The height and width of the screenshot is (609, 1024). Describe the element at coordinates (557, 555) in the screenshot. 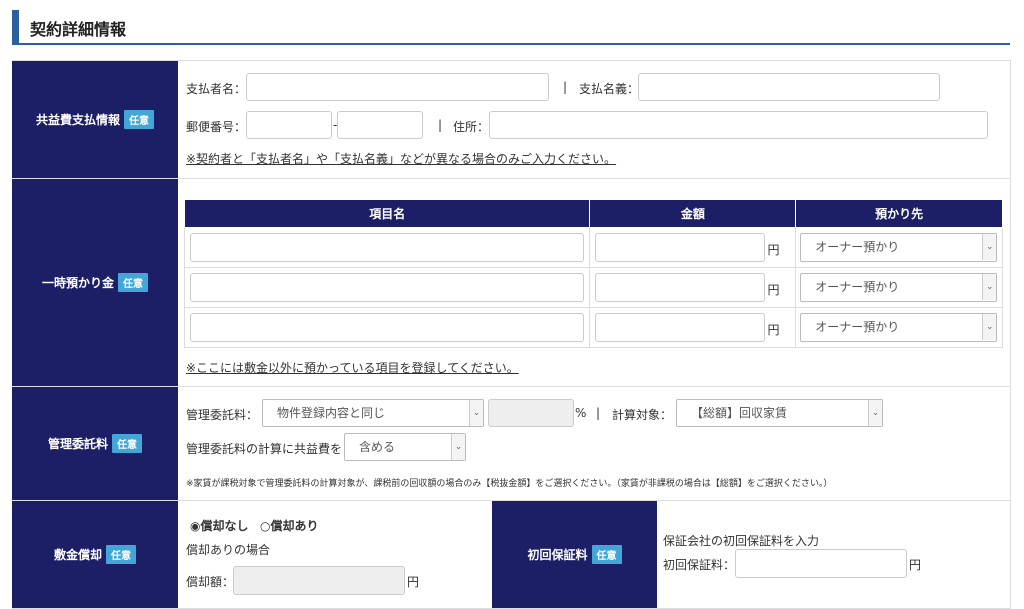

I see `row-header-label: 初回保証料` at that location.